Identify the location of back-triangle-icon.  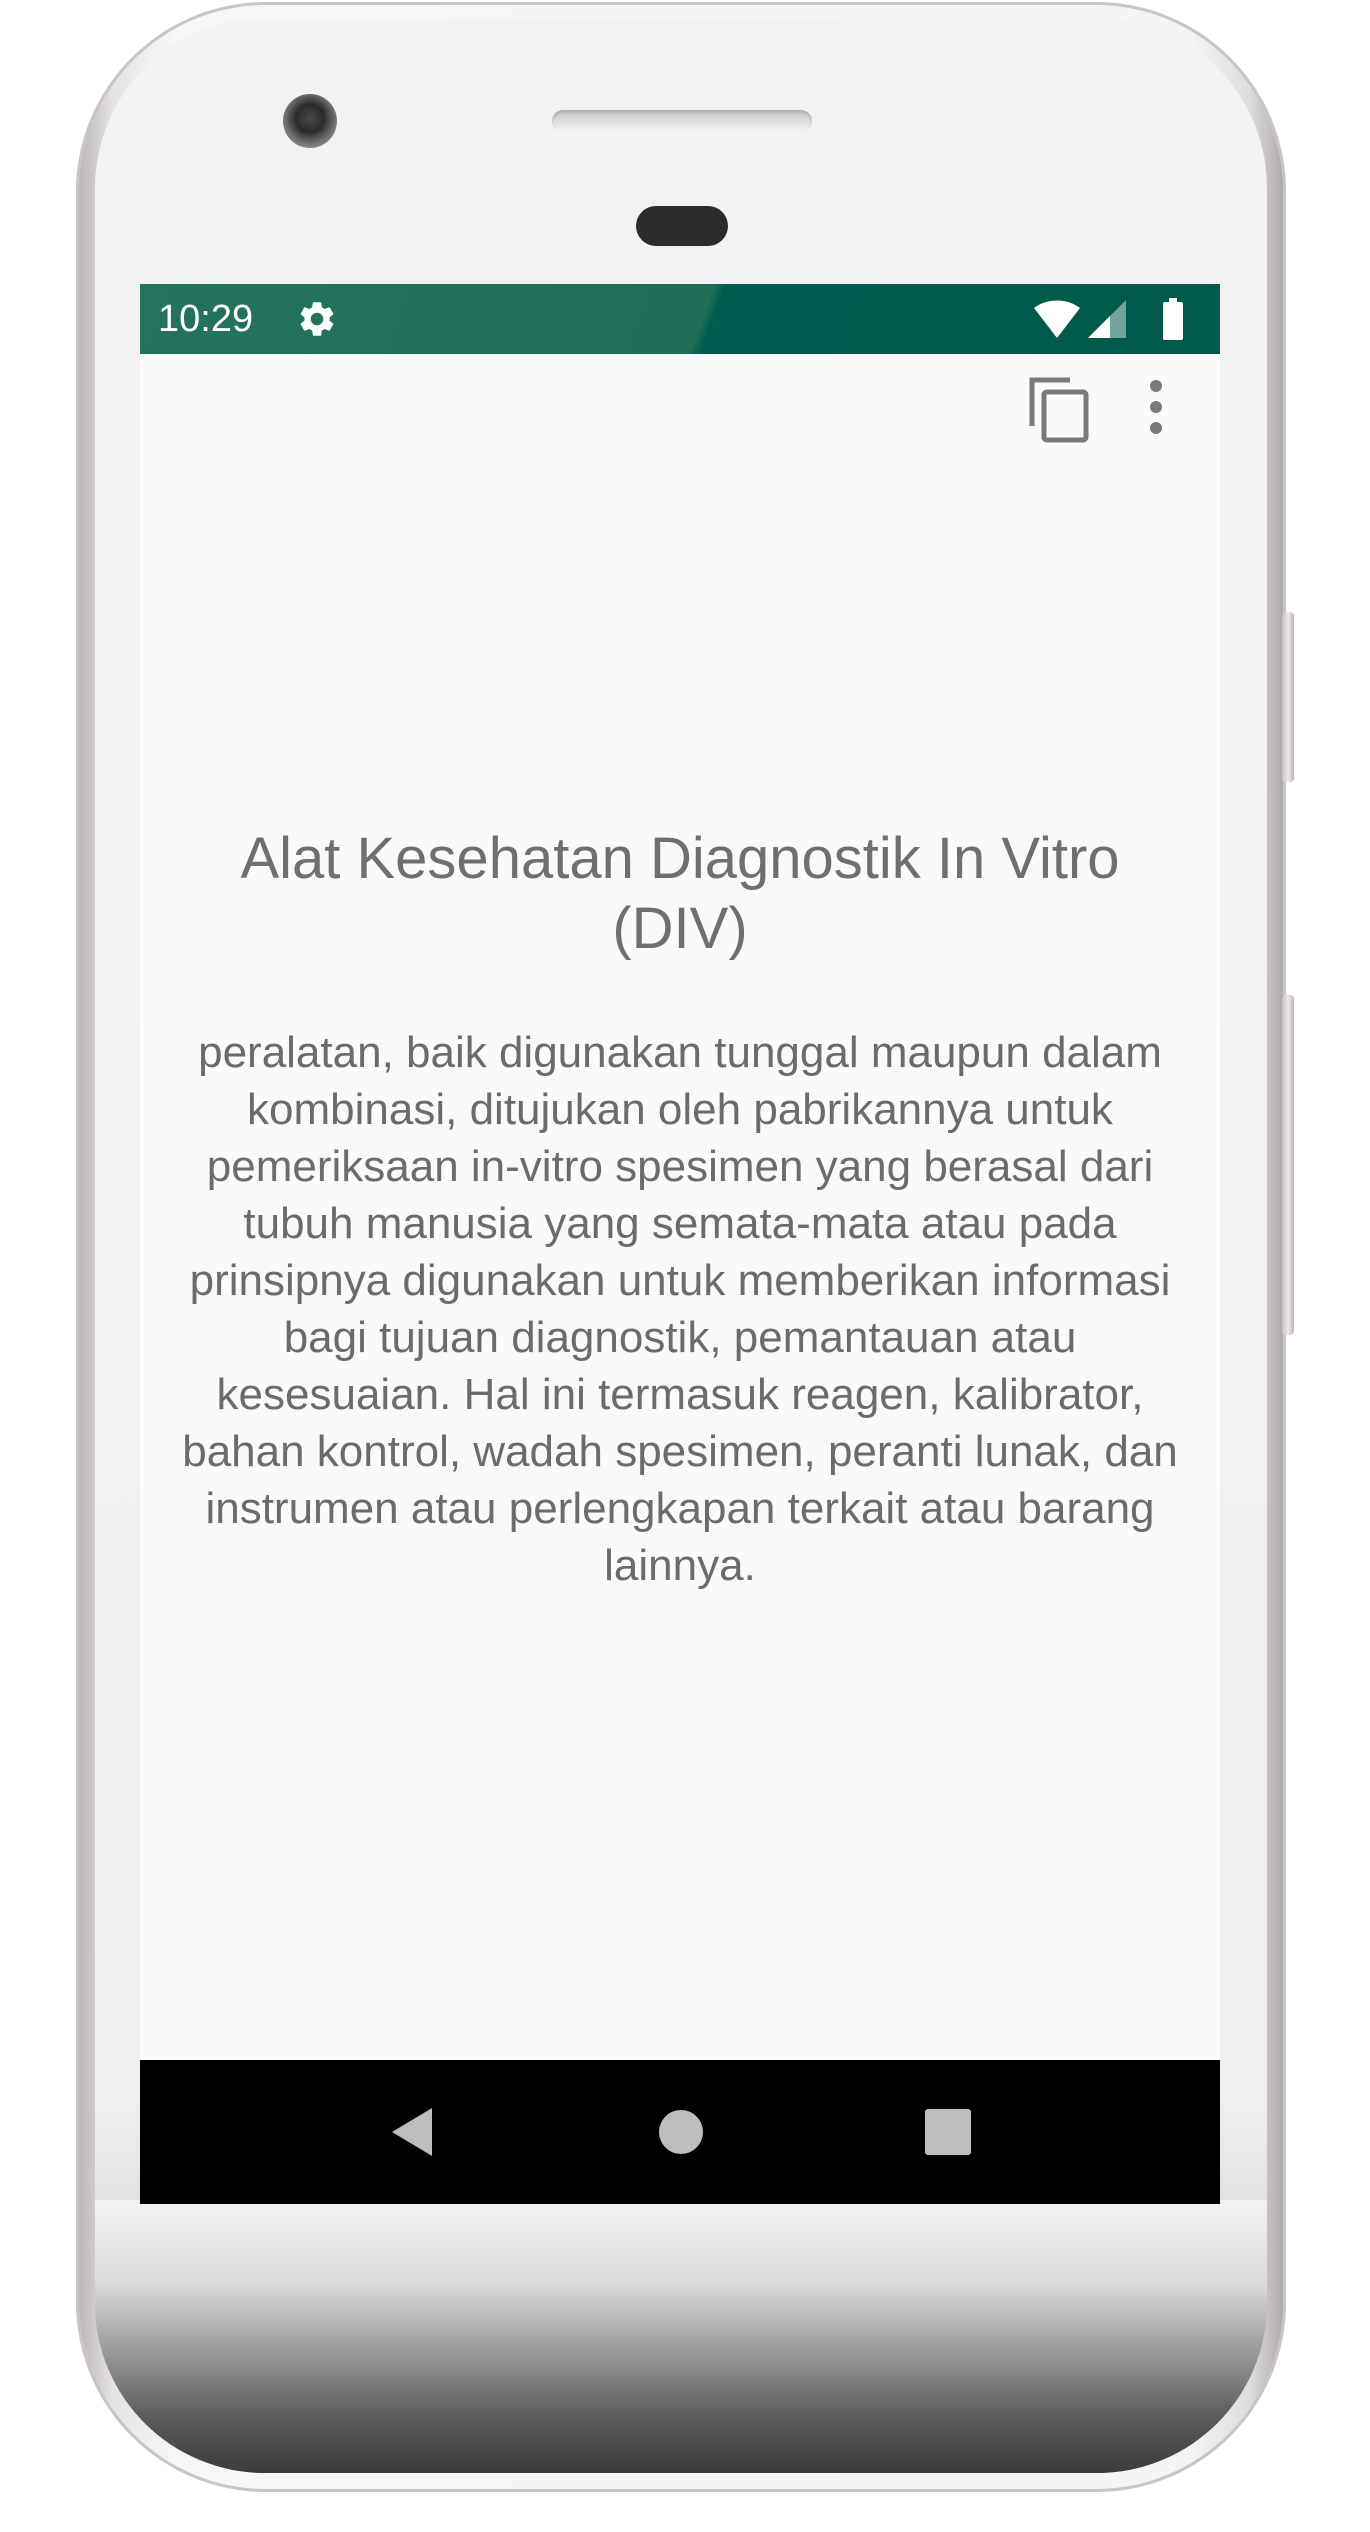
(414, 2132).